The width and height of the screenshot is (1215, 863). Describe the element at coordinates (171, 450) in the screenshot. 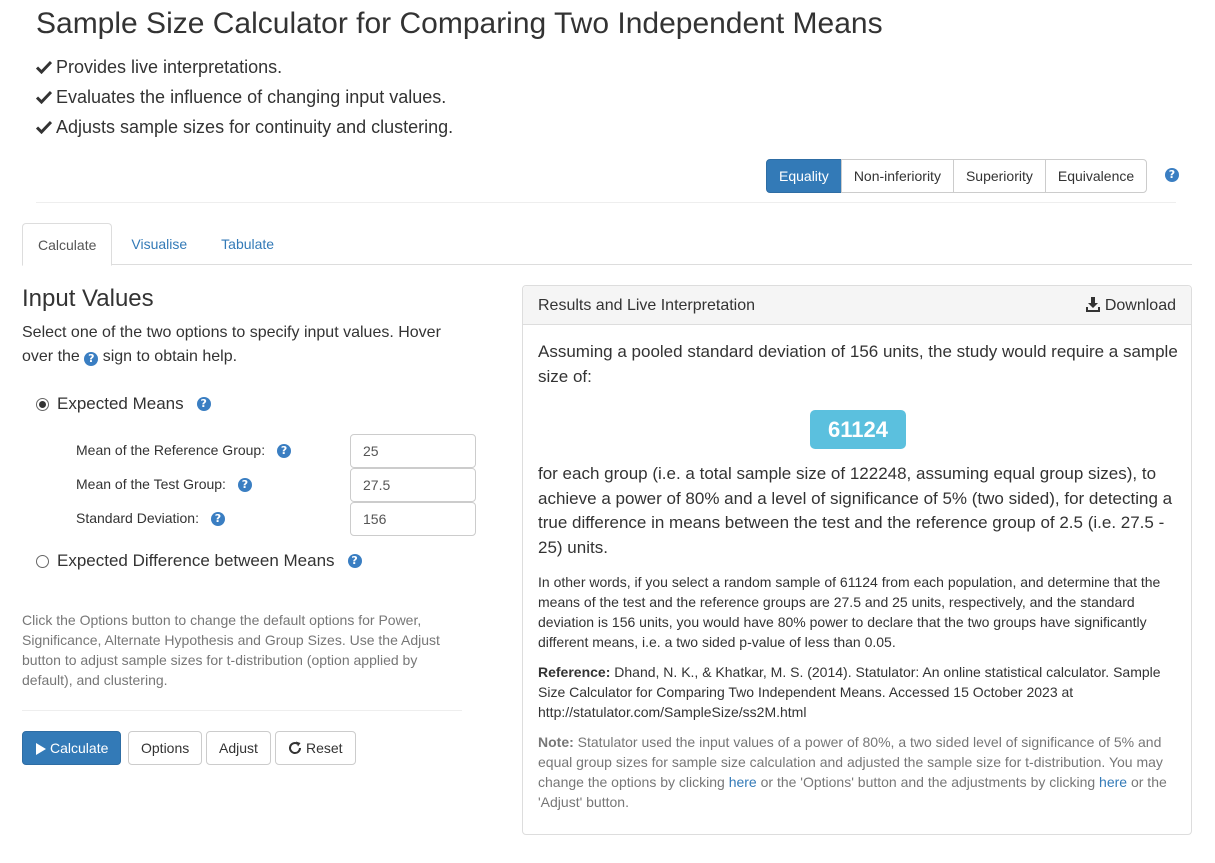

I see `field-label-text: Mean of the Reference Group:` at that location.